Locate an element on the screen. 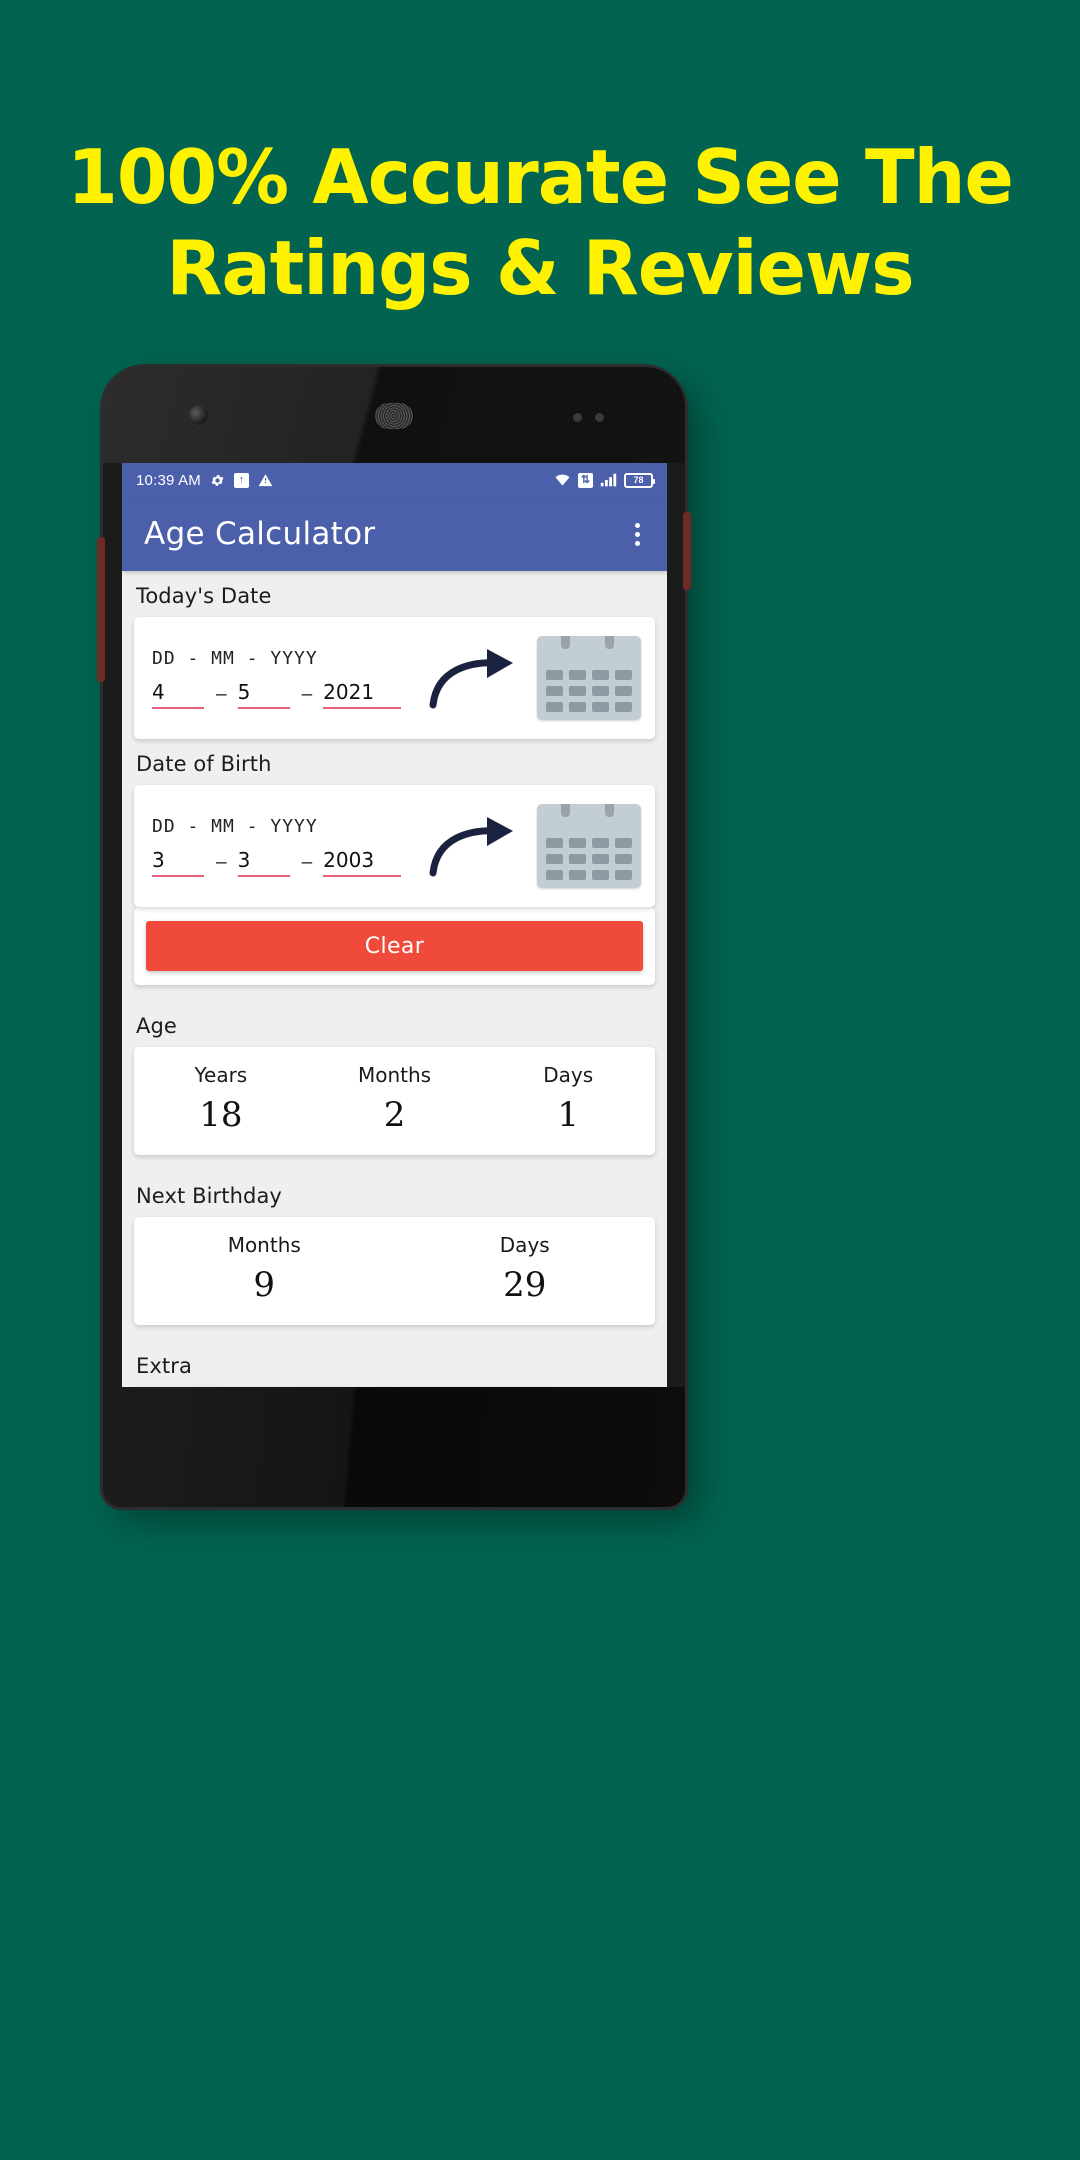 The height and width of the screenshot is (2160, 1080). promo-headline: 100% Accurate See The Ratings & Reviews is located at coordinates (540, 223).